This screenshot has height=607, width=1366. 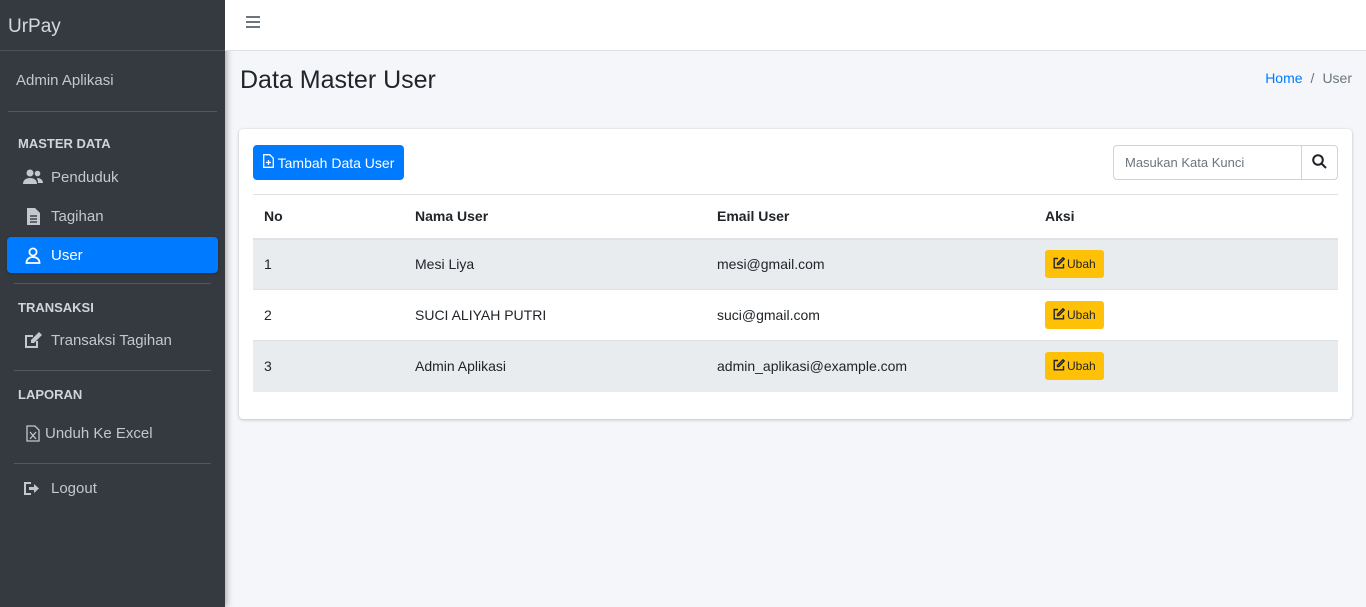 What do you see at coordinates (50, 394) in the screenshot?
I see `nav-header-laporan: LAPORAN` at bounding box center [50, 394].